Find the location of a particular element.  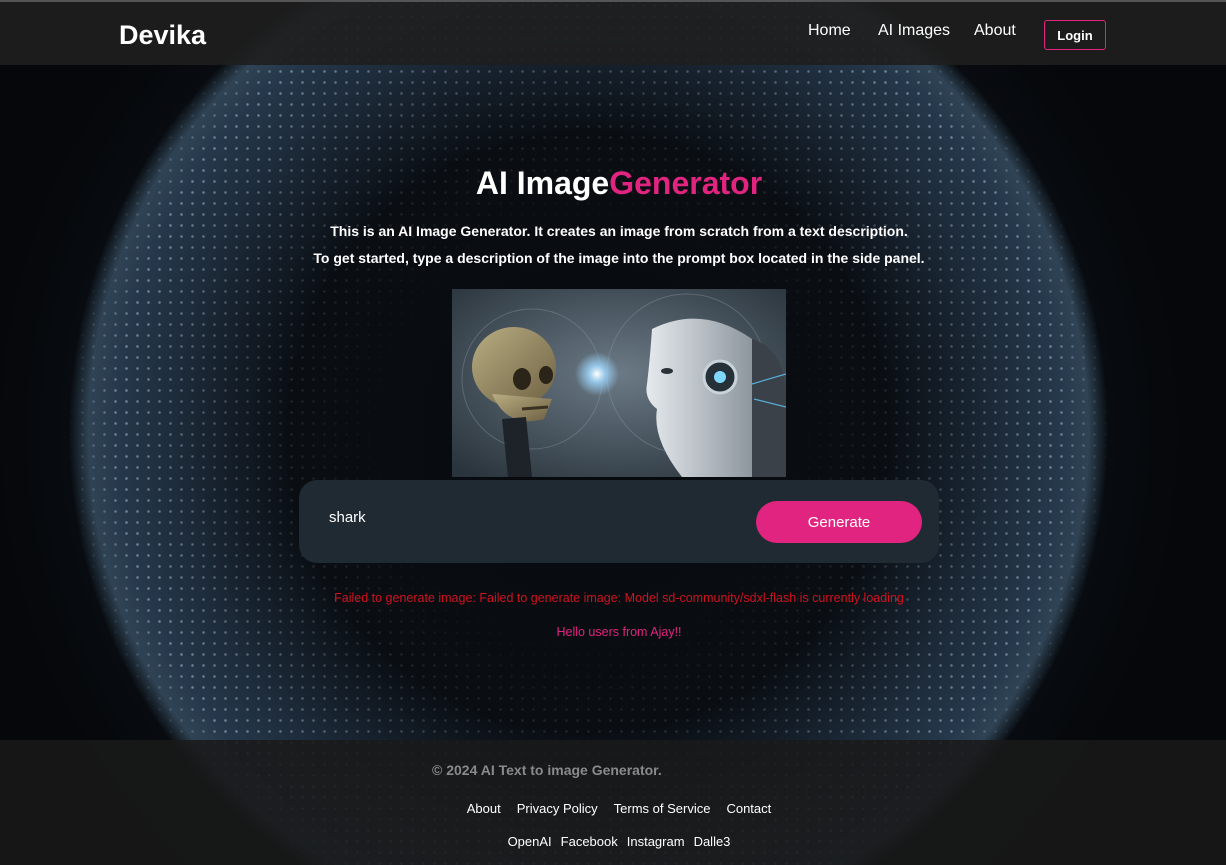

title-accent: Generator is located at coordinates (686, 183).